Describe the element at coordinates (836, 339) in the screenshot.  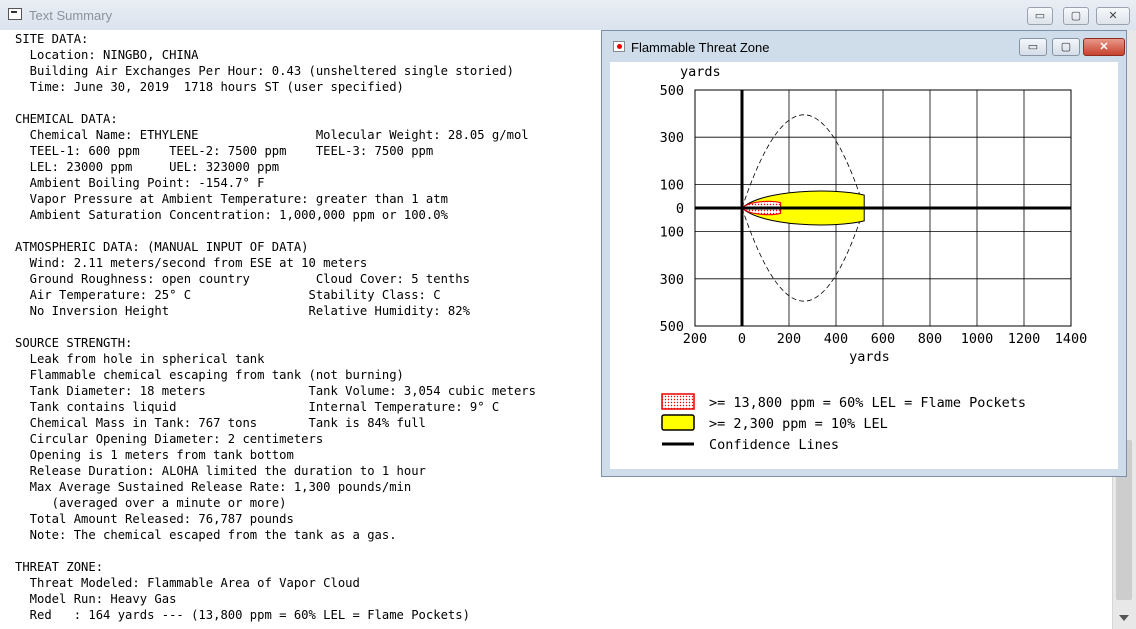
I see `x-tick-label: 400` at that location.